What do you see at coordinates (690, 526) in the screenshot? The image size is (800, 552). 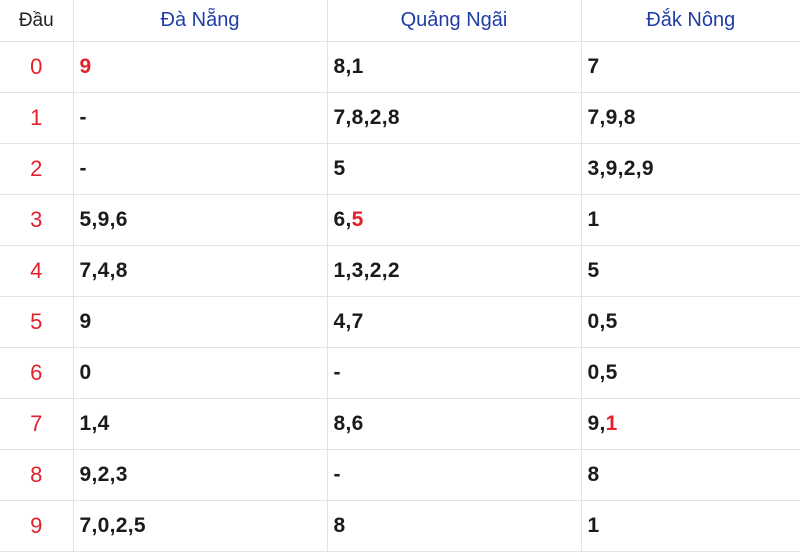 I see `cell-dak-nong: 1` at bounding box center [690, 526].